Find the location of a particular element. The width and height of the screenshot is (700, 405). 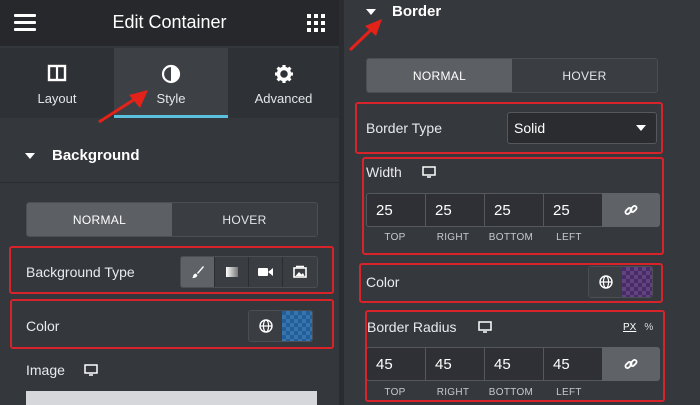

tab-advanced: Advanced is located at coordinates (283, 83).